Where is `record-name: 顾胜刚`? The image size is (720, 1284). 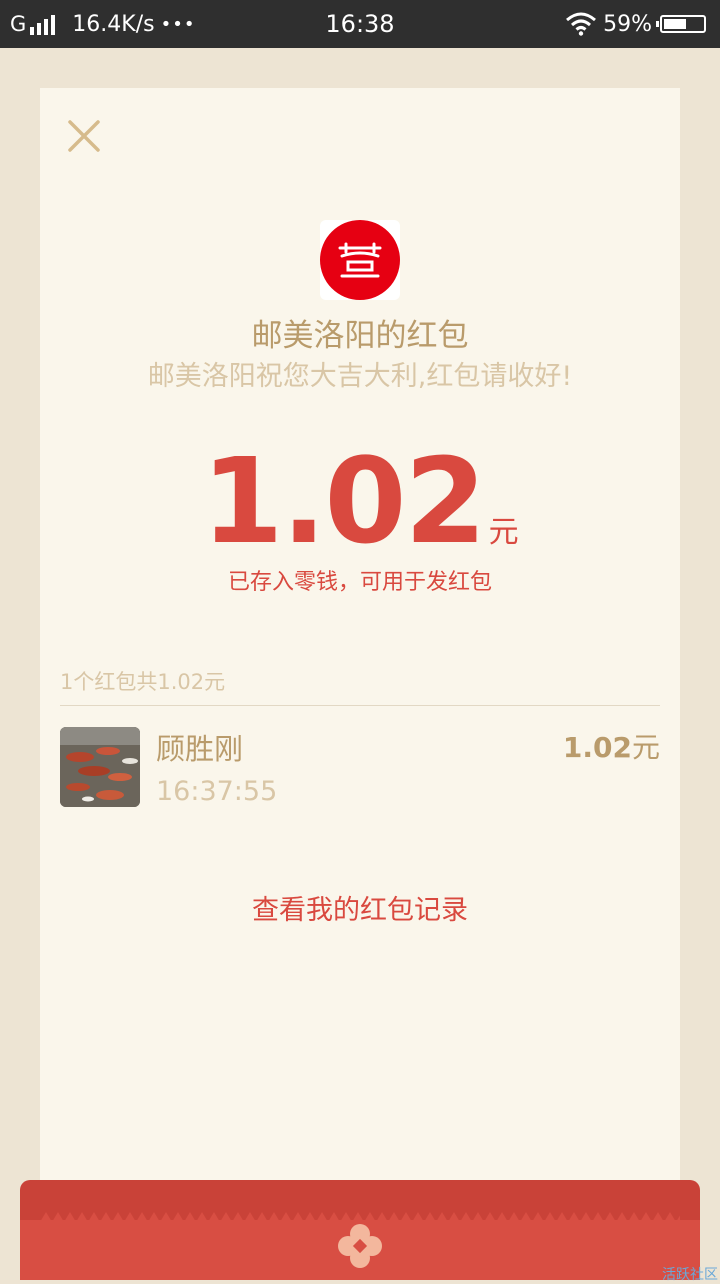 record-name: 顾胜刚 is located at coordinates (200, 749).